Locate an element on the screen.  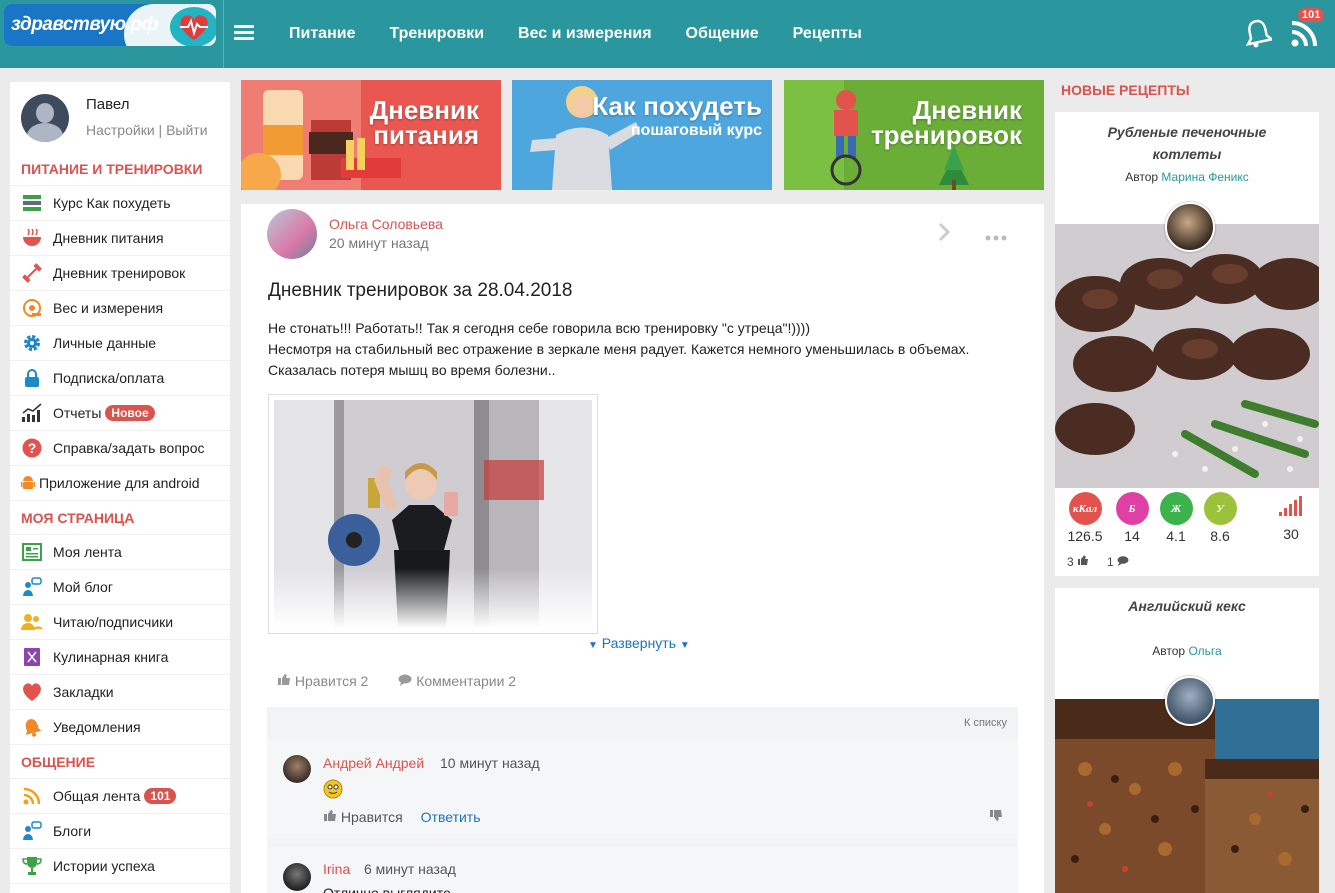
blog-icon is located at coordinates (32, 587).